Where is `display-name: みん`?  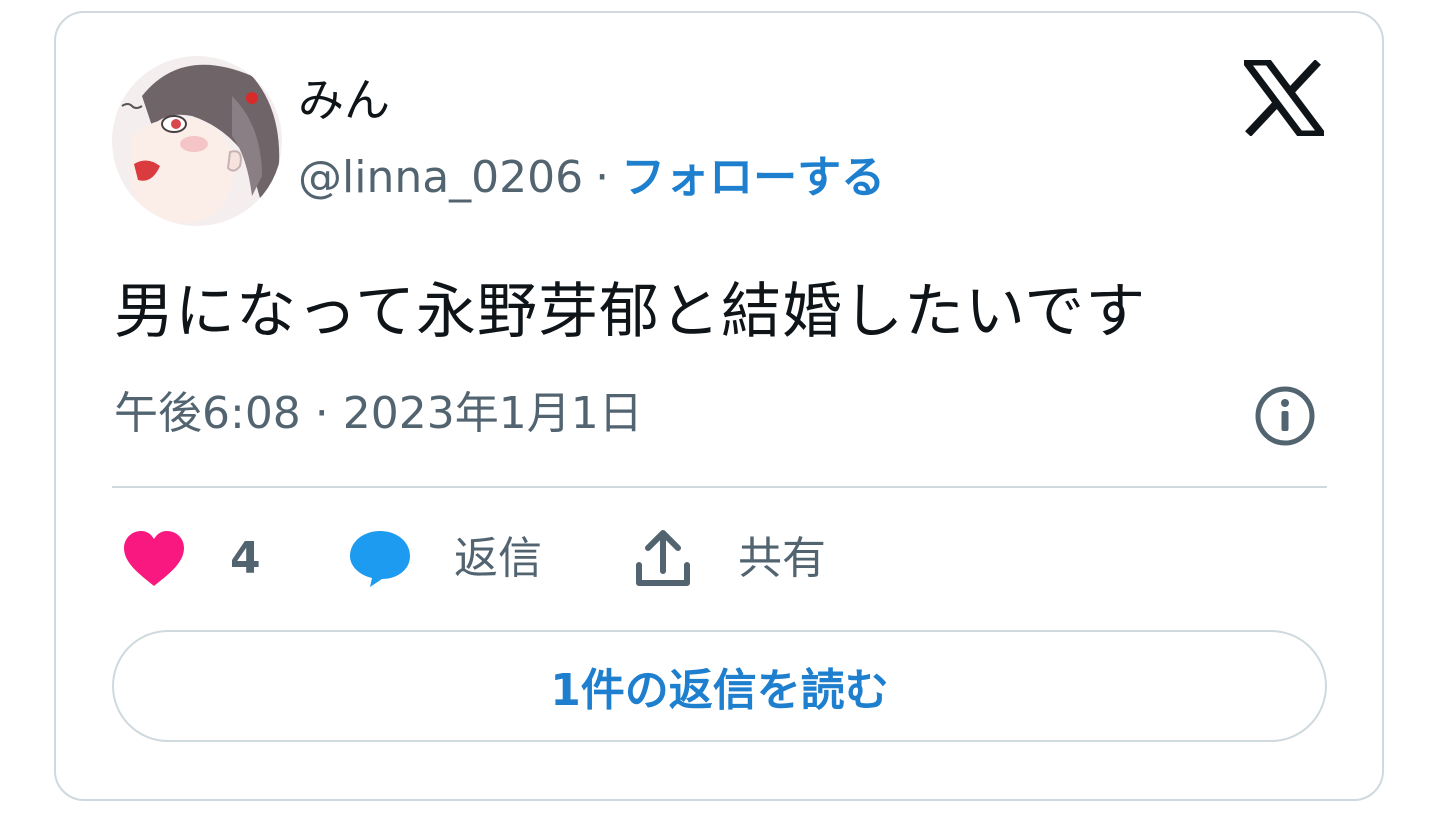 display-name: みん is located at coordinates (344, 100).